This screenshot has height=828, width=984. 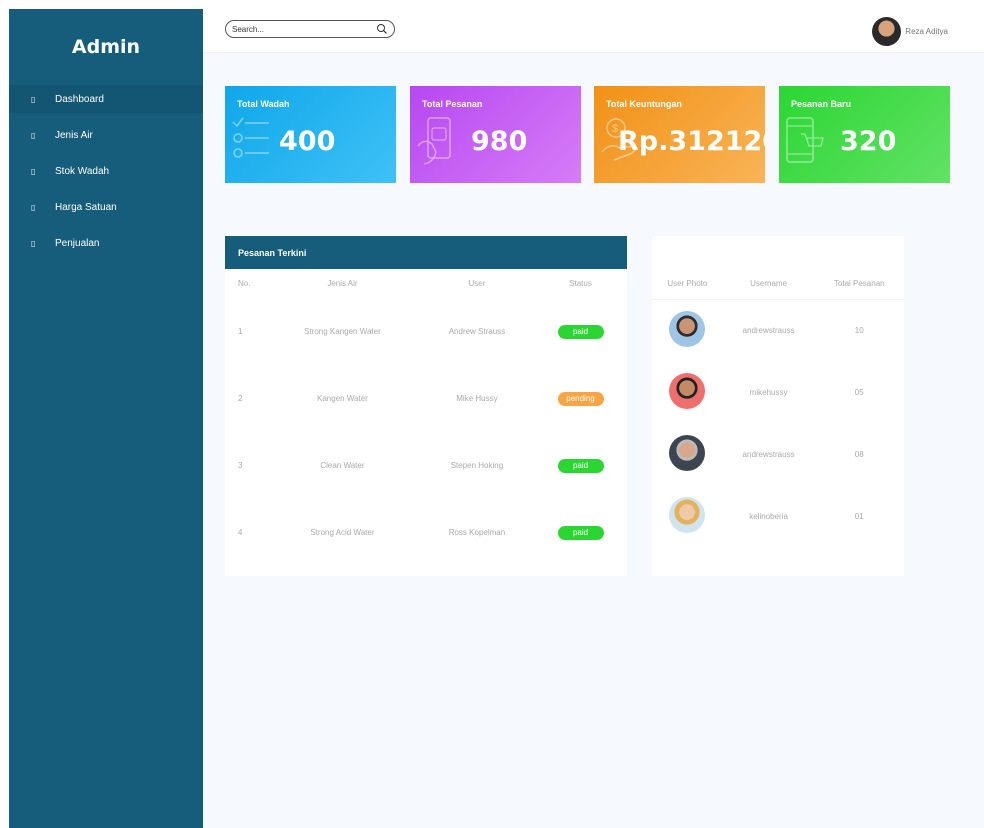 I want to click on column-header: User Photo, so click(x=687, y=284).